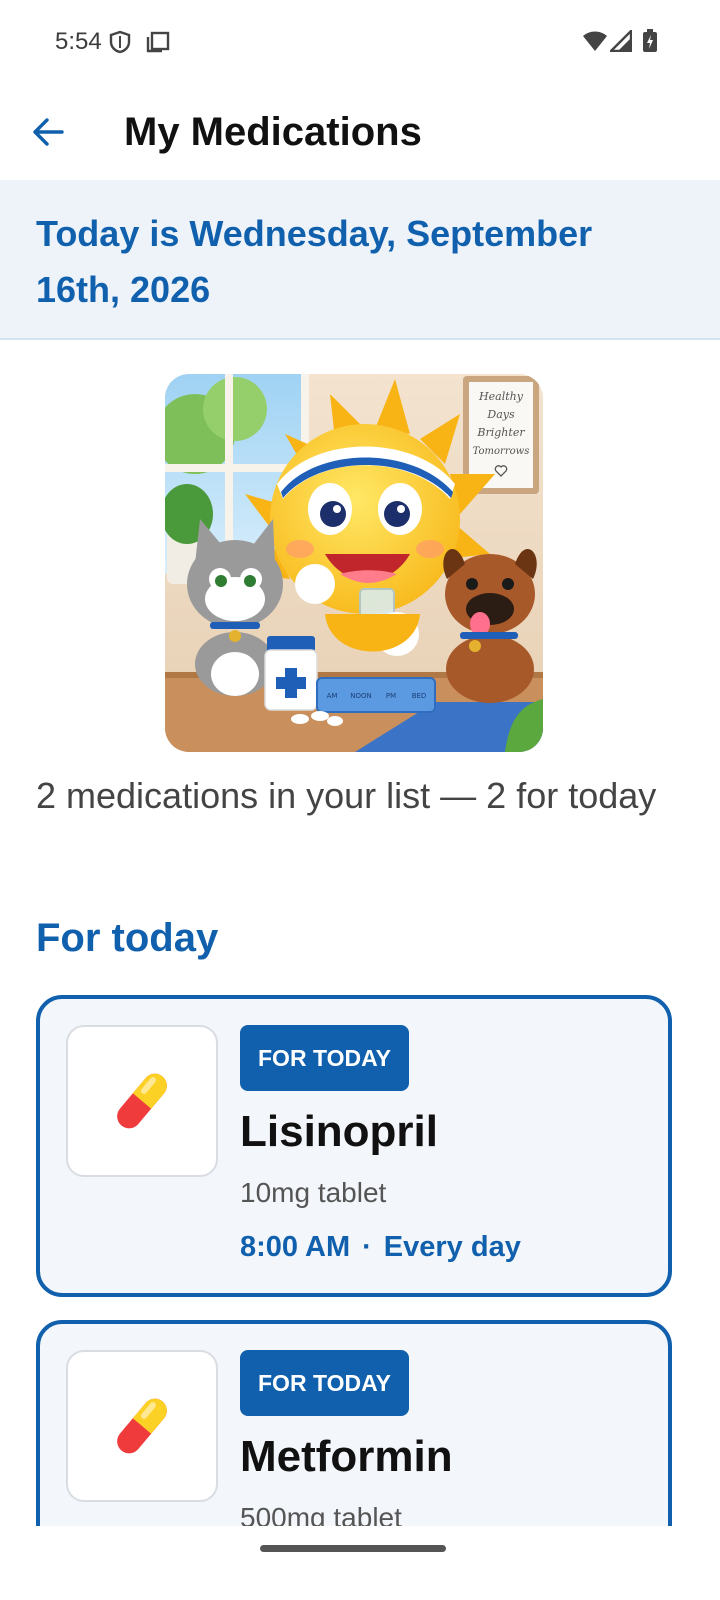  I want to click on date-banner: Today is Wednesday, September 16th, 2026, so click(360, 260).